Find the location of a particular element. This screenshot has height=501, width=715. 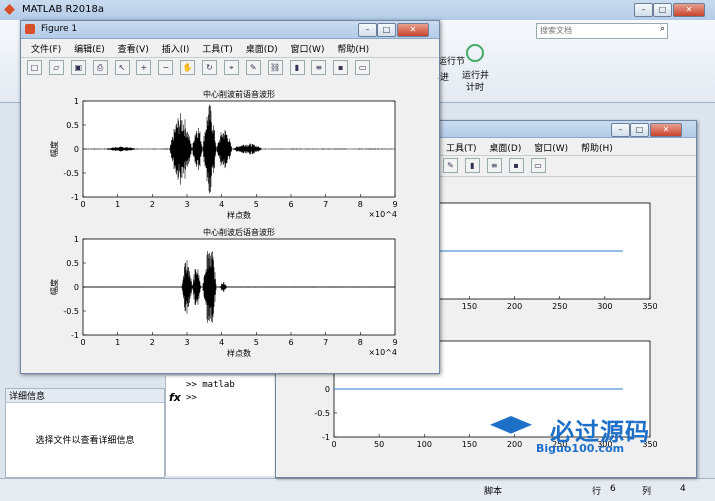

status-row-label: 行 is located at coordinates (597, 492).